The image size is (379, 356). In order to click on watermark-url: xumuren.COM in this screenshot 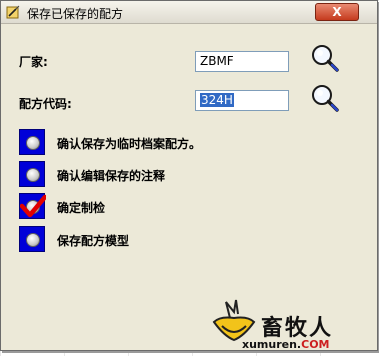, I will do `click(286, 344)`.